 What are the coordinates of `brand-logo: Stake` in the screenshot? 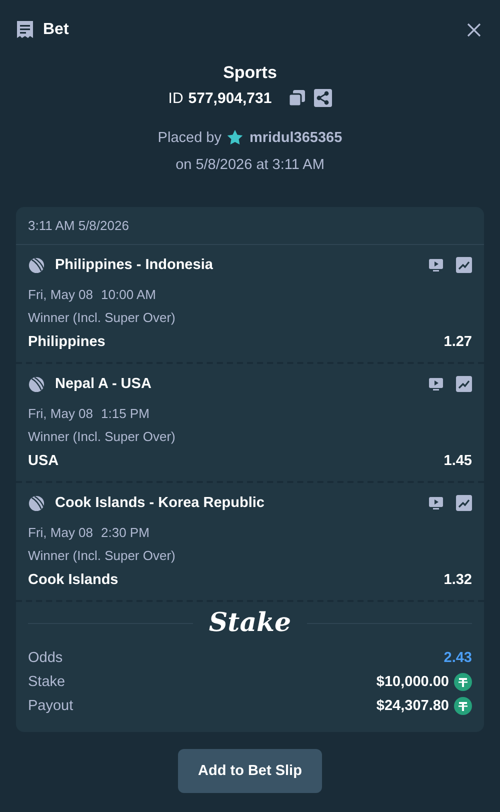 It's located at (250, 623).